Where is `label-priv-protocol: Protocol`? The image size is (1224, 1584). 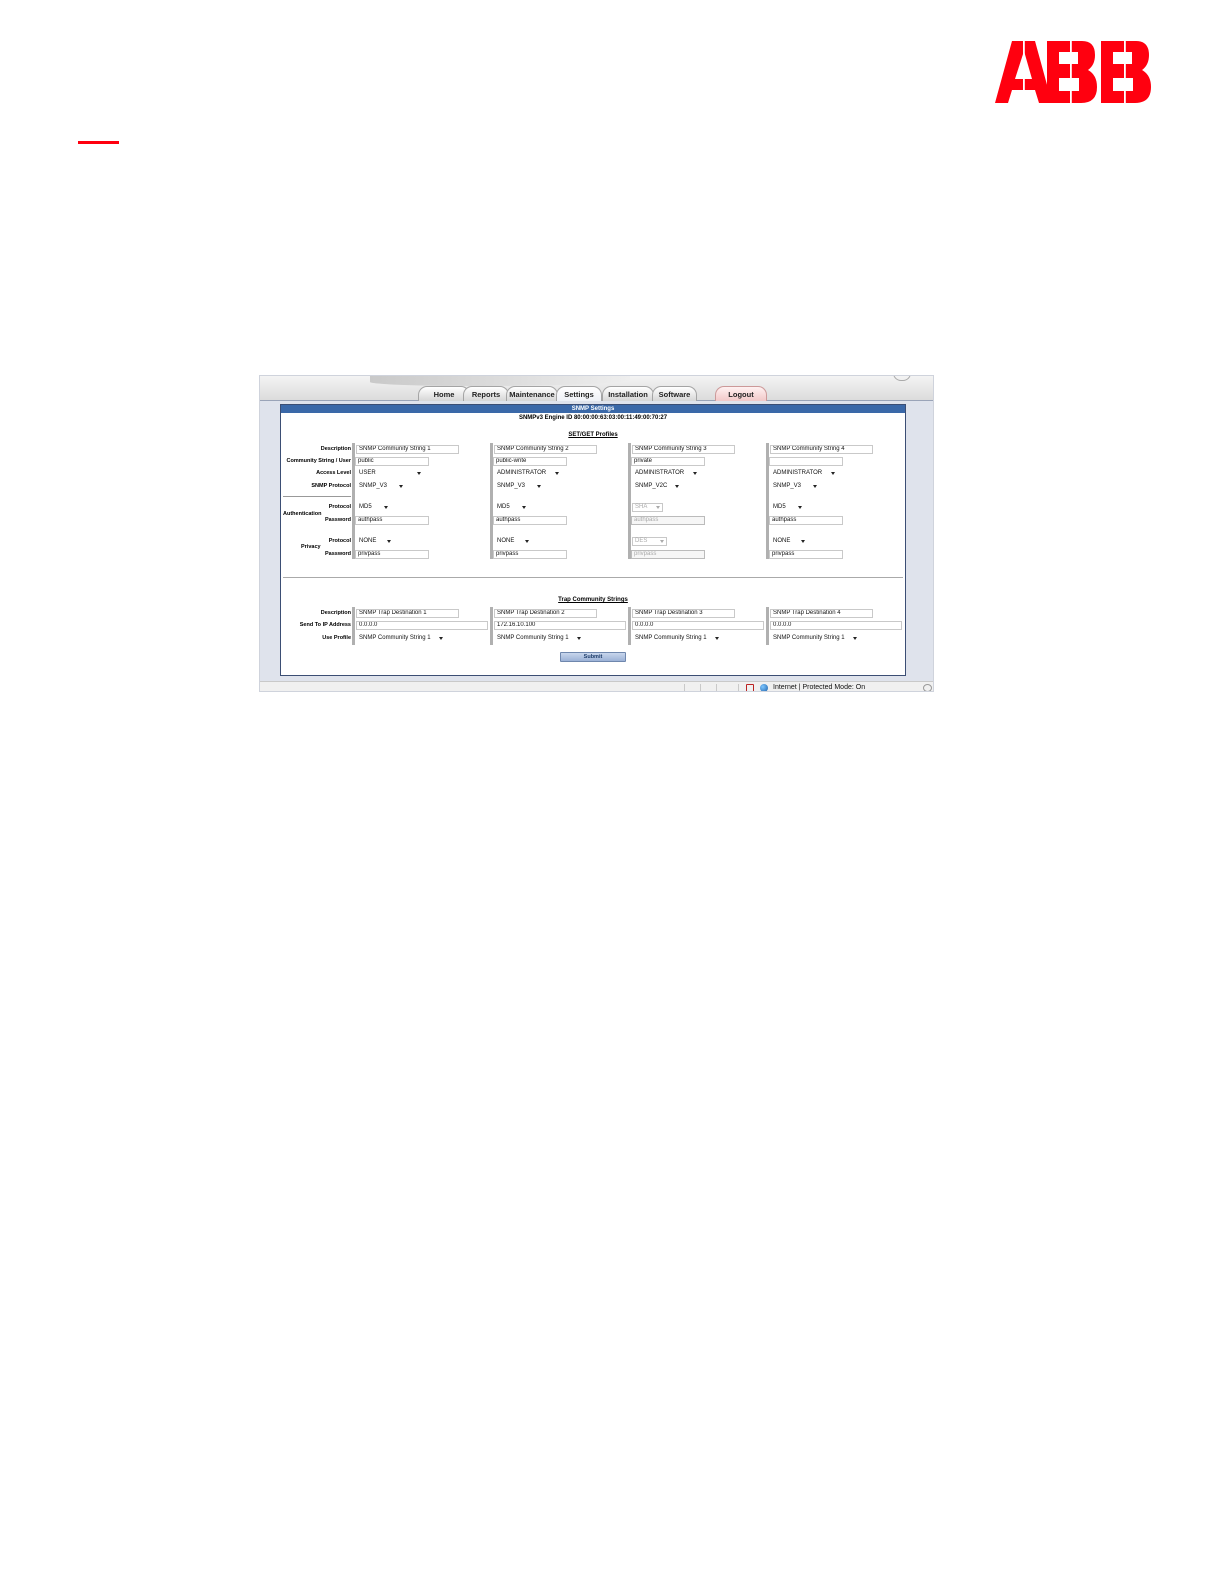
label-priv-protocol: Protocol is located at coordinates (339, 541).